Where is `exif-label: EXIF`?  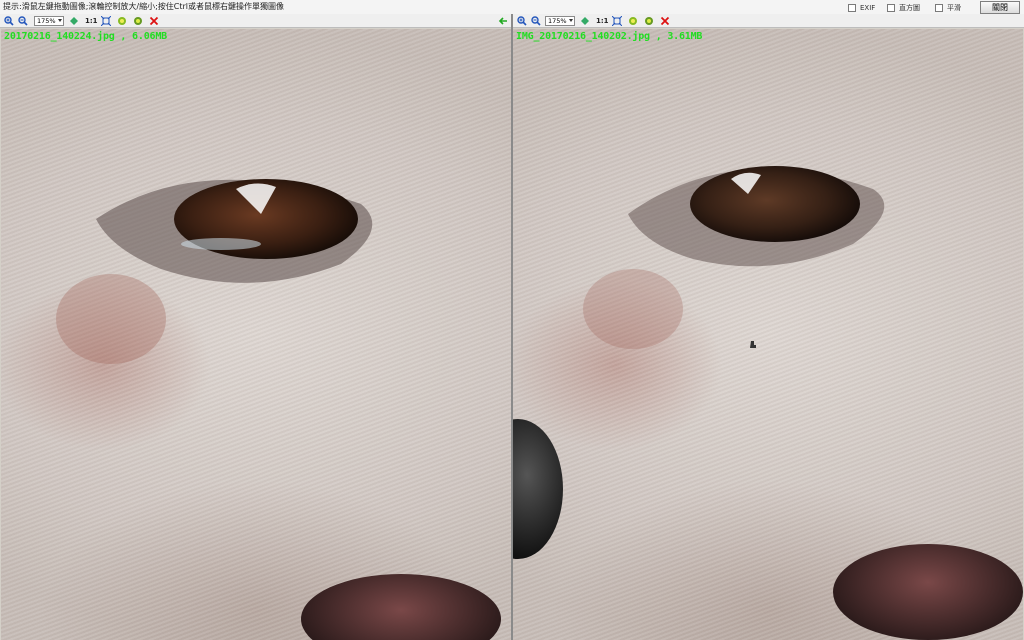 exif-label: EXIF is located at coordinates (868, 8).